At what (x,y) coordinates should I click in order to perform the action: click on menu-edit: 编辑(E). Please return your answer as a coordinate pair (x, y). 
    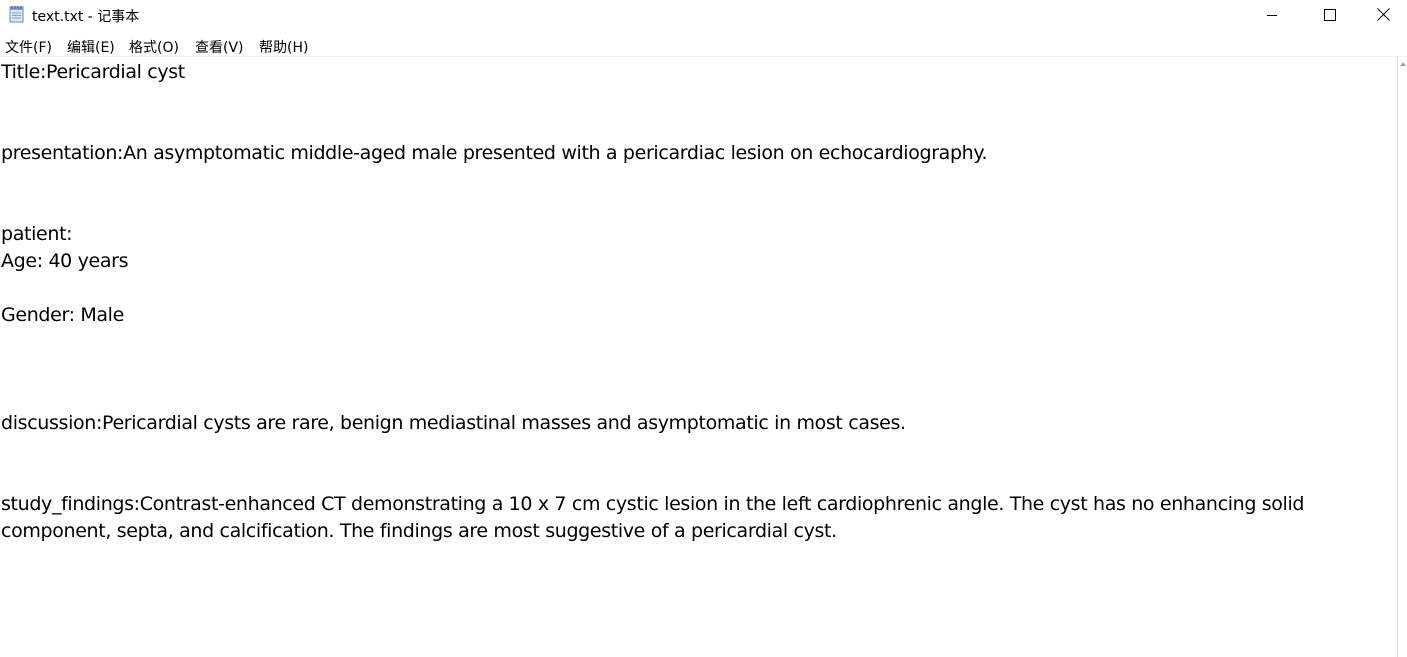
    Looking at the image, I should click on (91, 47).